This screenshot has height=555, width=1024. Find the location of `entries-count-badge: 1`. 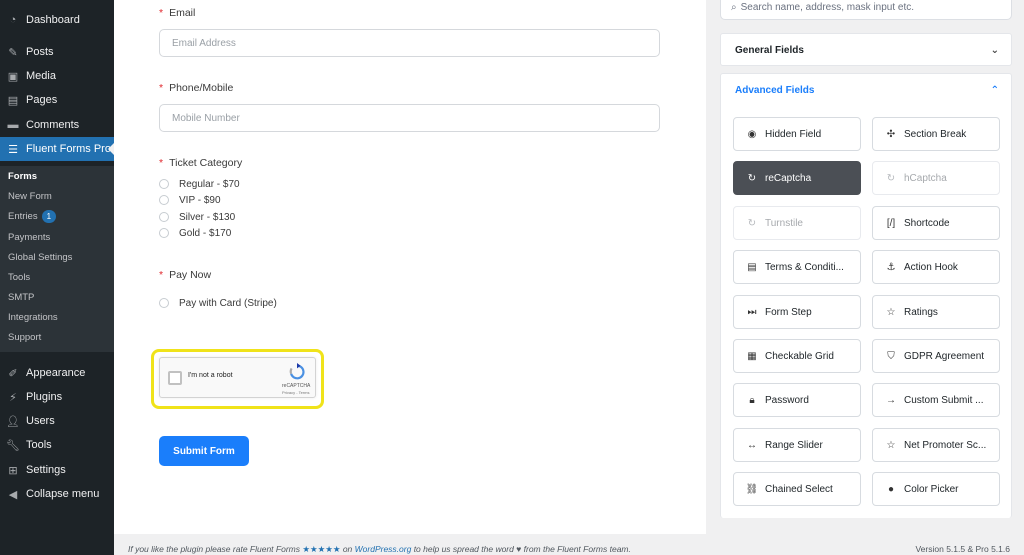

entries-count-badge: 1 is located at coordinates (49, 216).